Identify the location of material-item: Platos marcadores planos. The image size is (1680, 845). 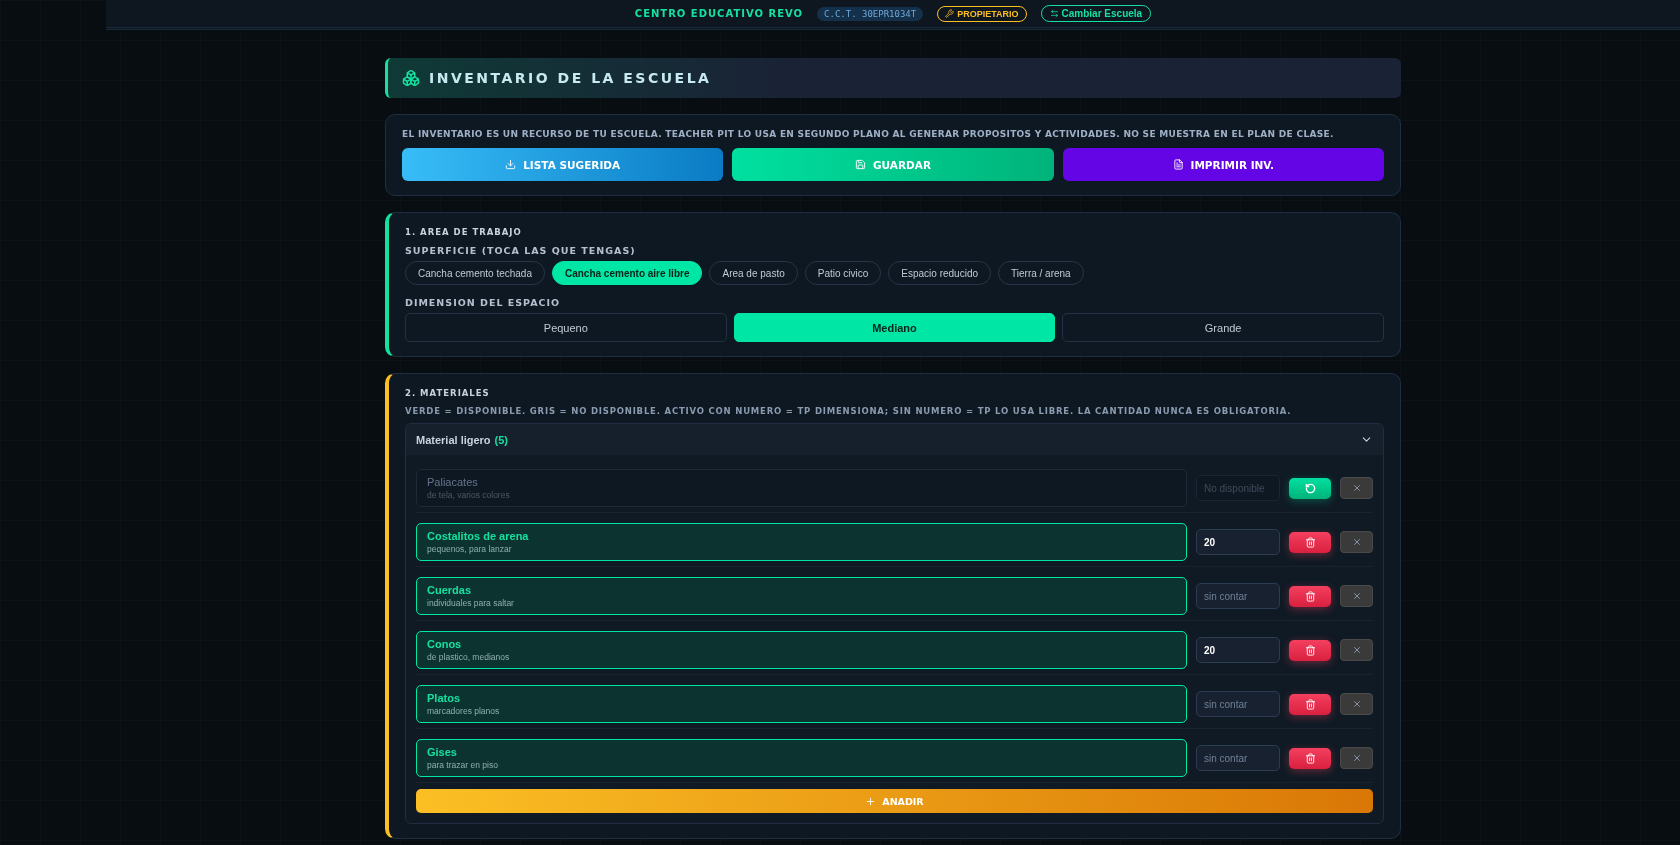
(801, 704).